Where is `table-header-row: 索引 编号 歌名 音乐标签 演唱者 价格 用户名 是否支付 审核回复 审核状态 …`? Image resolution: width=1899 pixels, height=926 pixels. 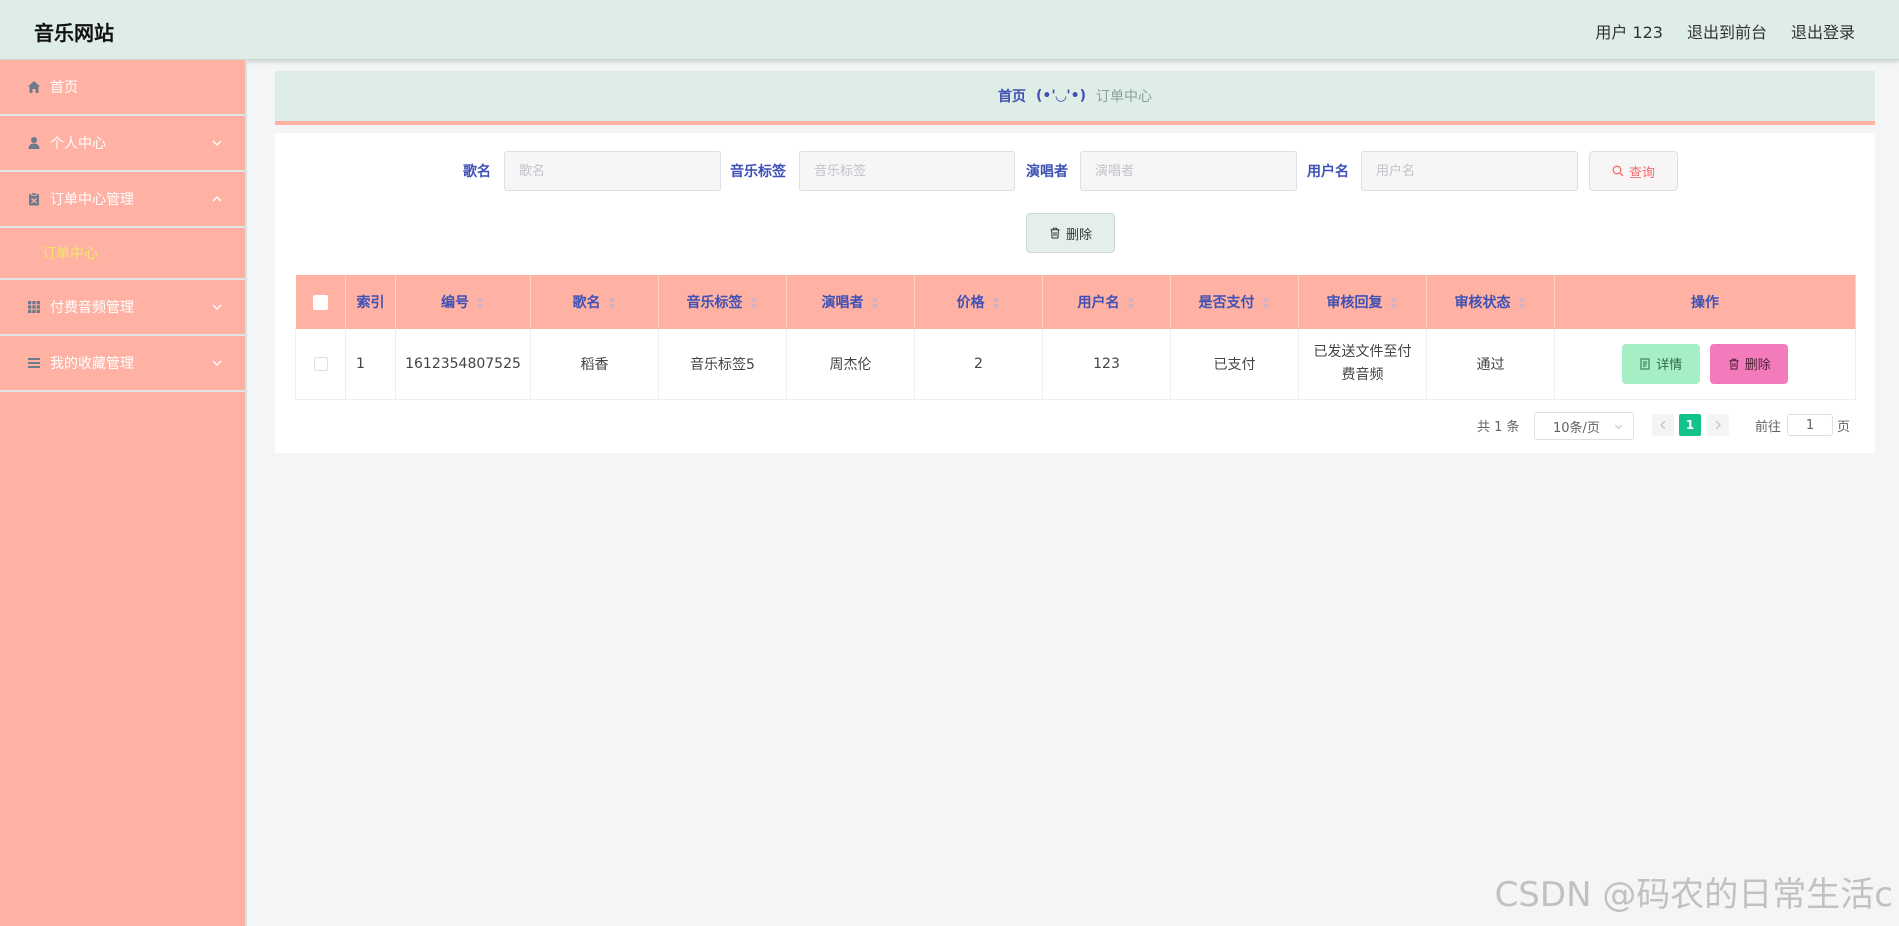
table-header-row: 索引 编号 歌名 音乐标签 演唱者 价格 用户名 是否支付 审核回复 审核状态 … is located at coordinates (1075, 302).